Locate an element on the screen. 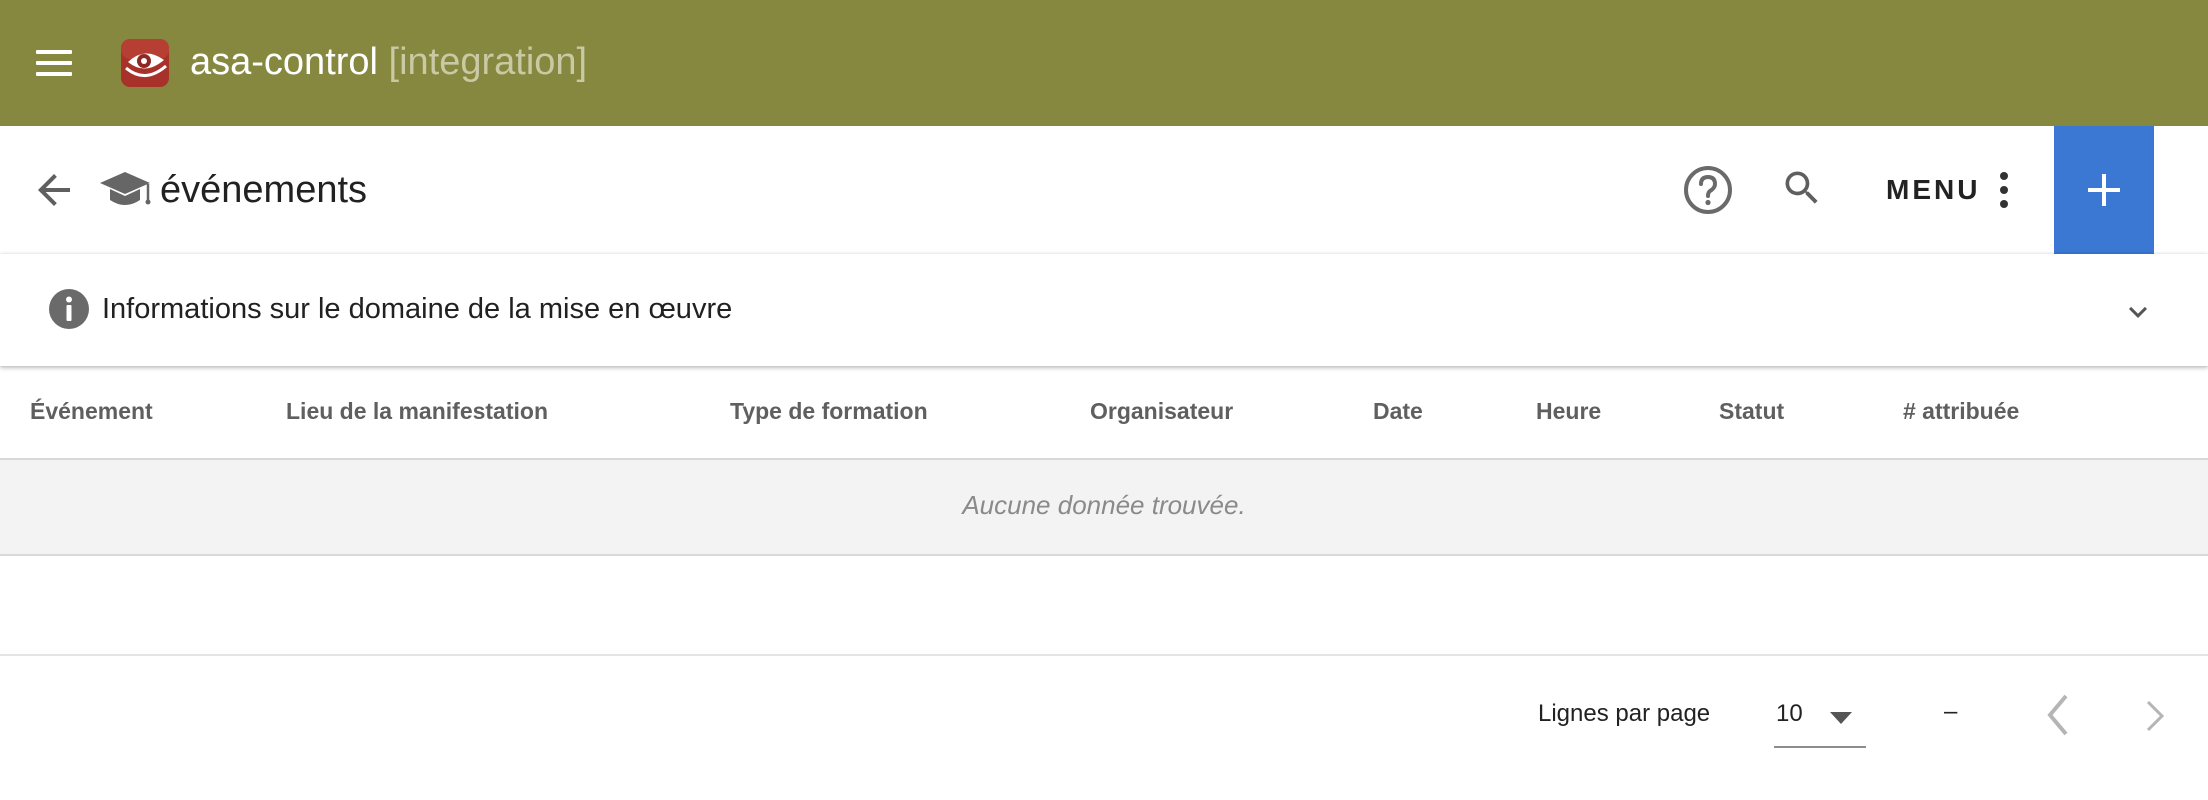  menu-label: MENU is located at coordinates (1933, 189).